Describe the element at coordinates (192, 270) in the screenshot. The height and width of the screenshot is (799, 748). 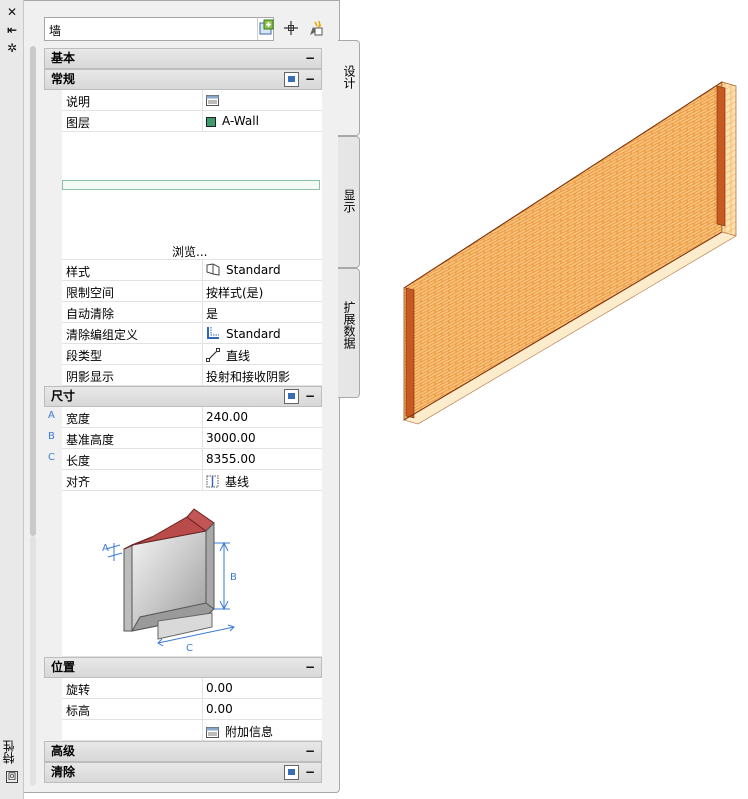
I see `property-row-style: 样式 Standard` at that location.